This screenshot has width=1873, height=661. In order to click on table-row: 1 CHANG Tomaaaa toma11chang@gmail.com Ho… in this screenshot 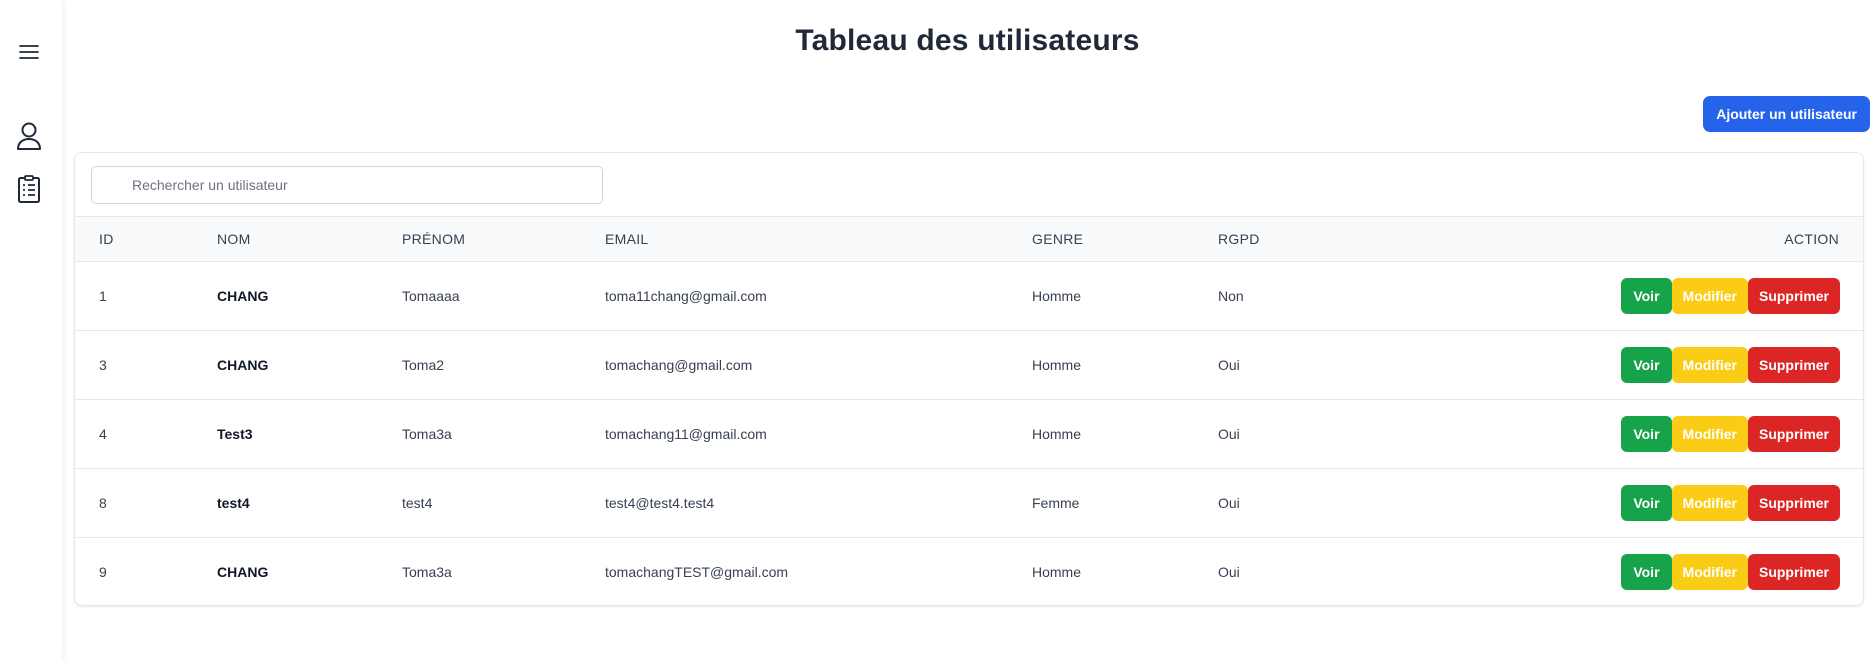, I will do `click(969, 296)`.